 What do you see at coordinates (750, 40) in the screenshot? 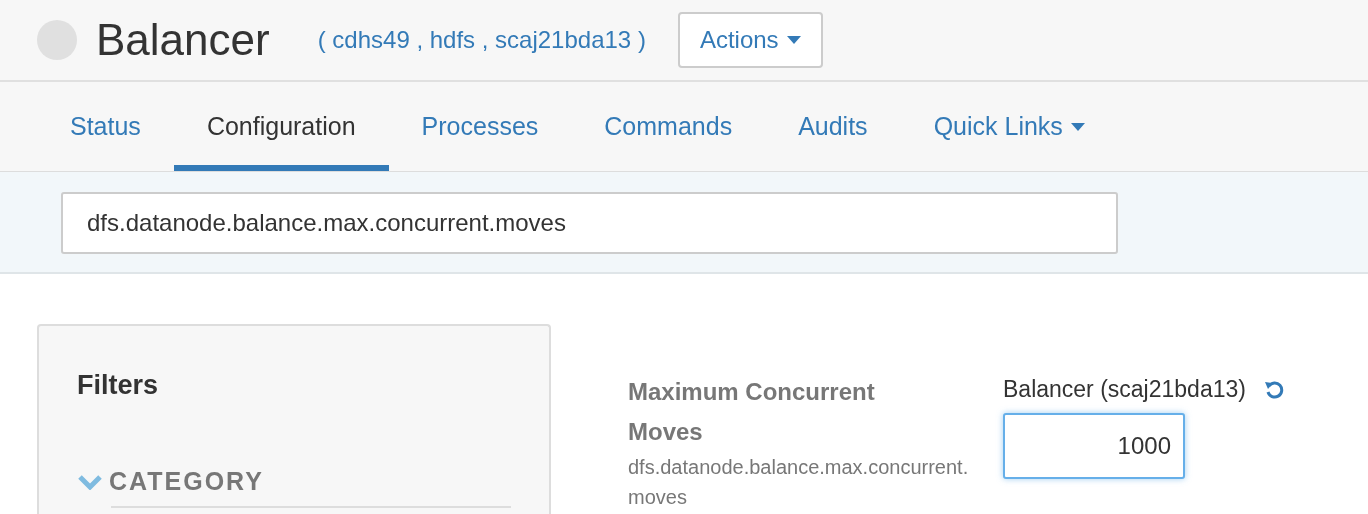
I see `actions-button: Actions` at bounding box center [750, 40].